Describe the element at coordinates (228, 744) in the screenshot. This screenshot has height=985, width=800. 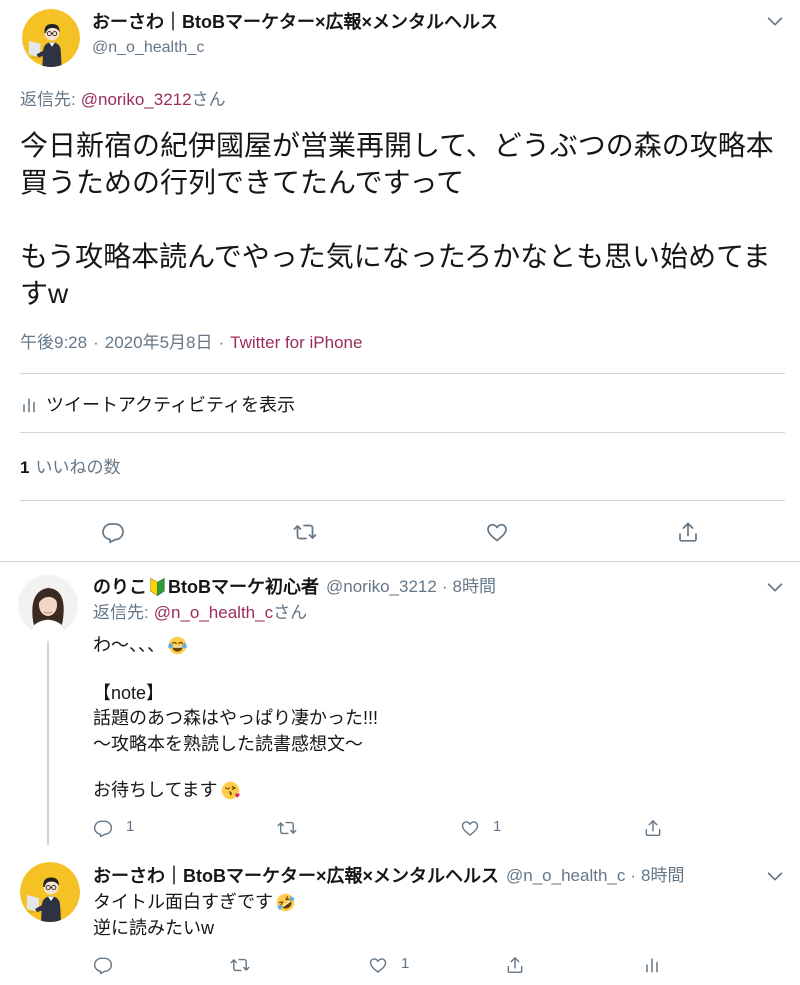
I see `reply-text-line: 〜攻略本を熟読した読書感想文〜` at that location.